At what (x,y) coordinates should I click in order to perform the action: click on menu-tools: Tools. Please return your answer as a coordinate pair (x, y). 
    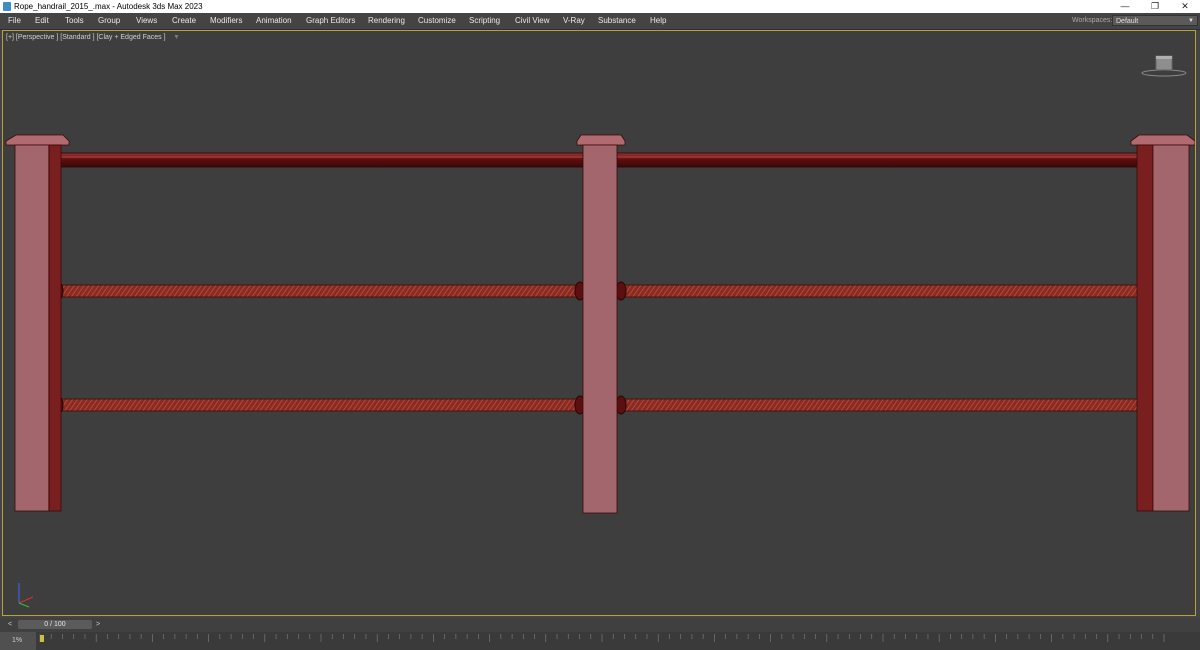
    Looking at the image, I should click on (74, 21).